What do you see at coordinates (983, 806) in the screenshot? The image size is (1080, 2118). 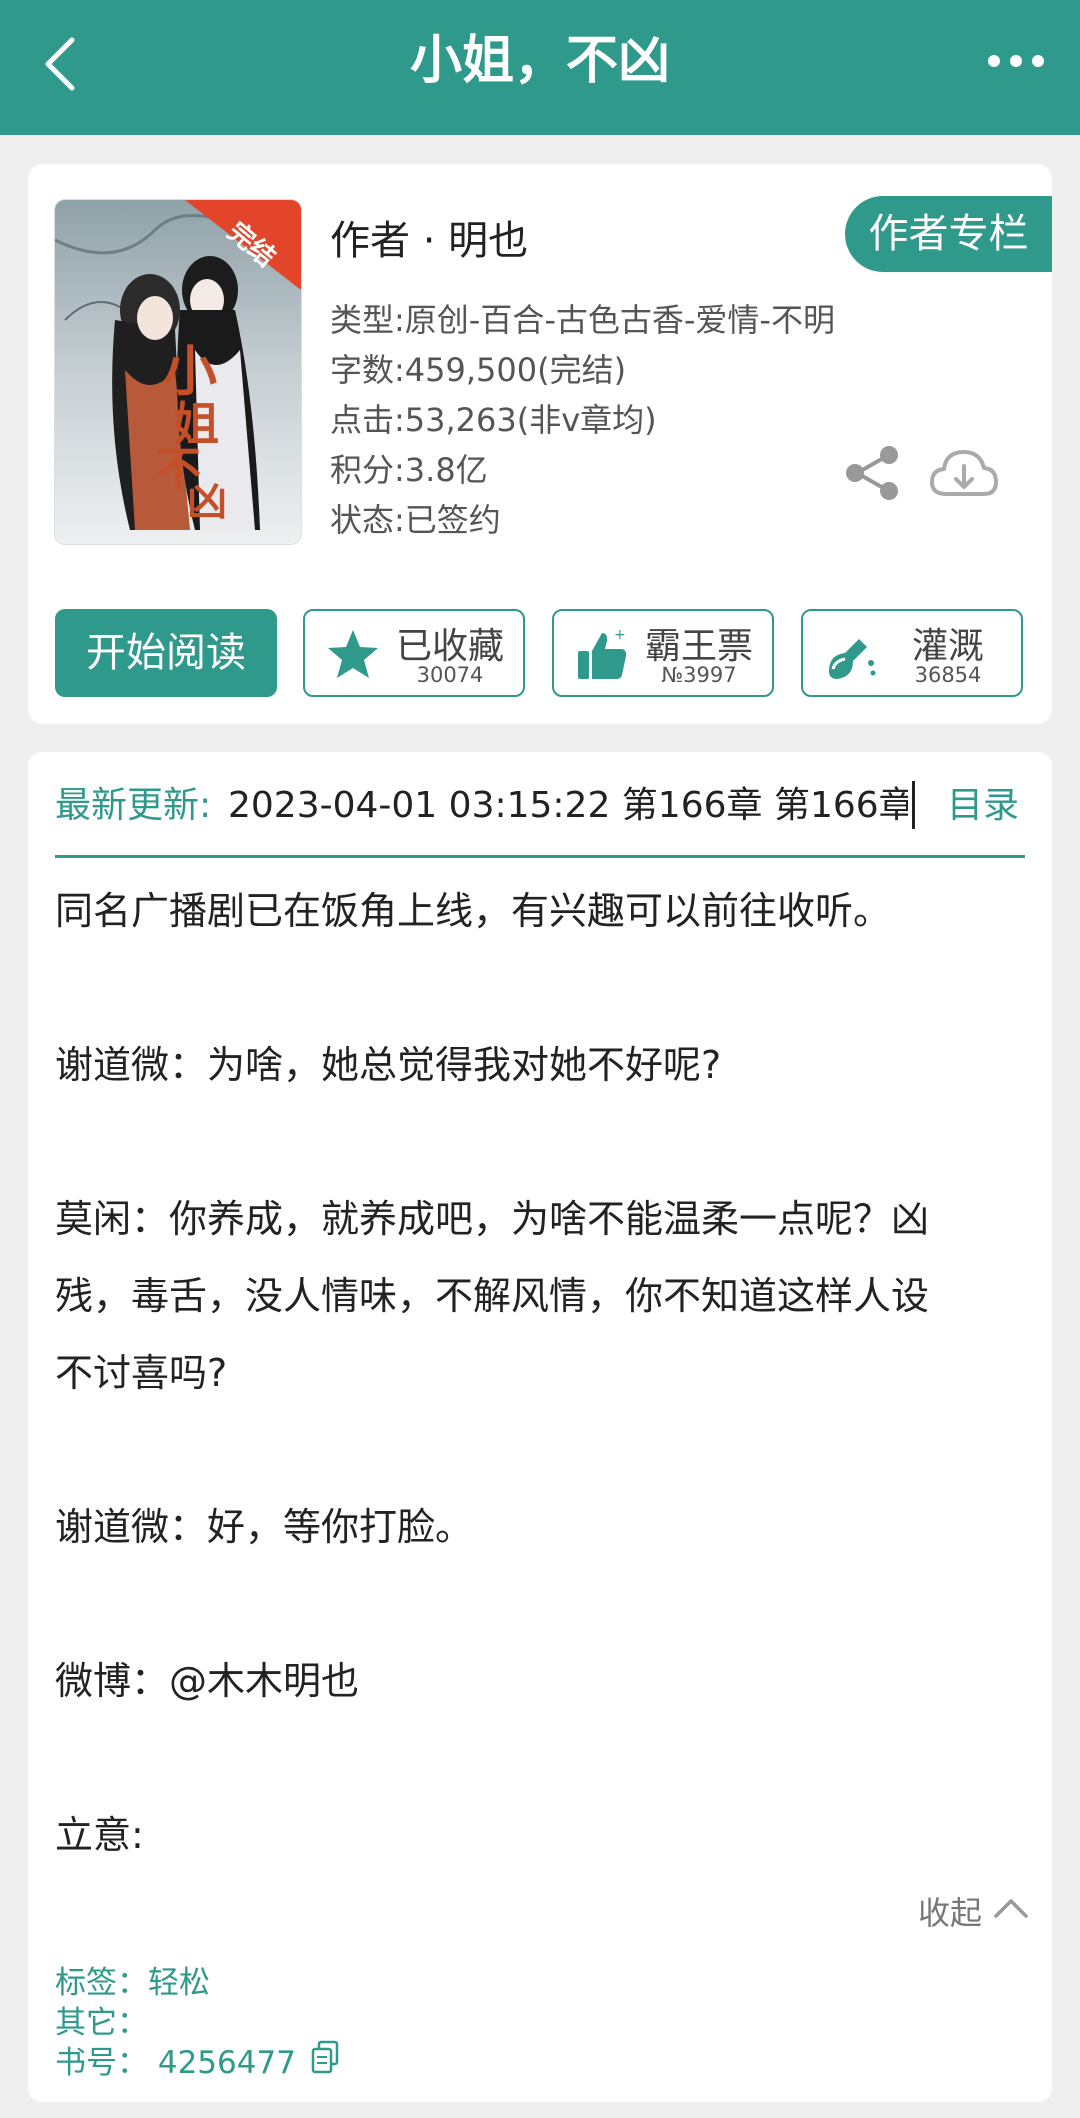 I see `table-of-contents-link: 目录` at bounding box center [983, 806].